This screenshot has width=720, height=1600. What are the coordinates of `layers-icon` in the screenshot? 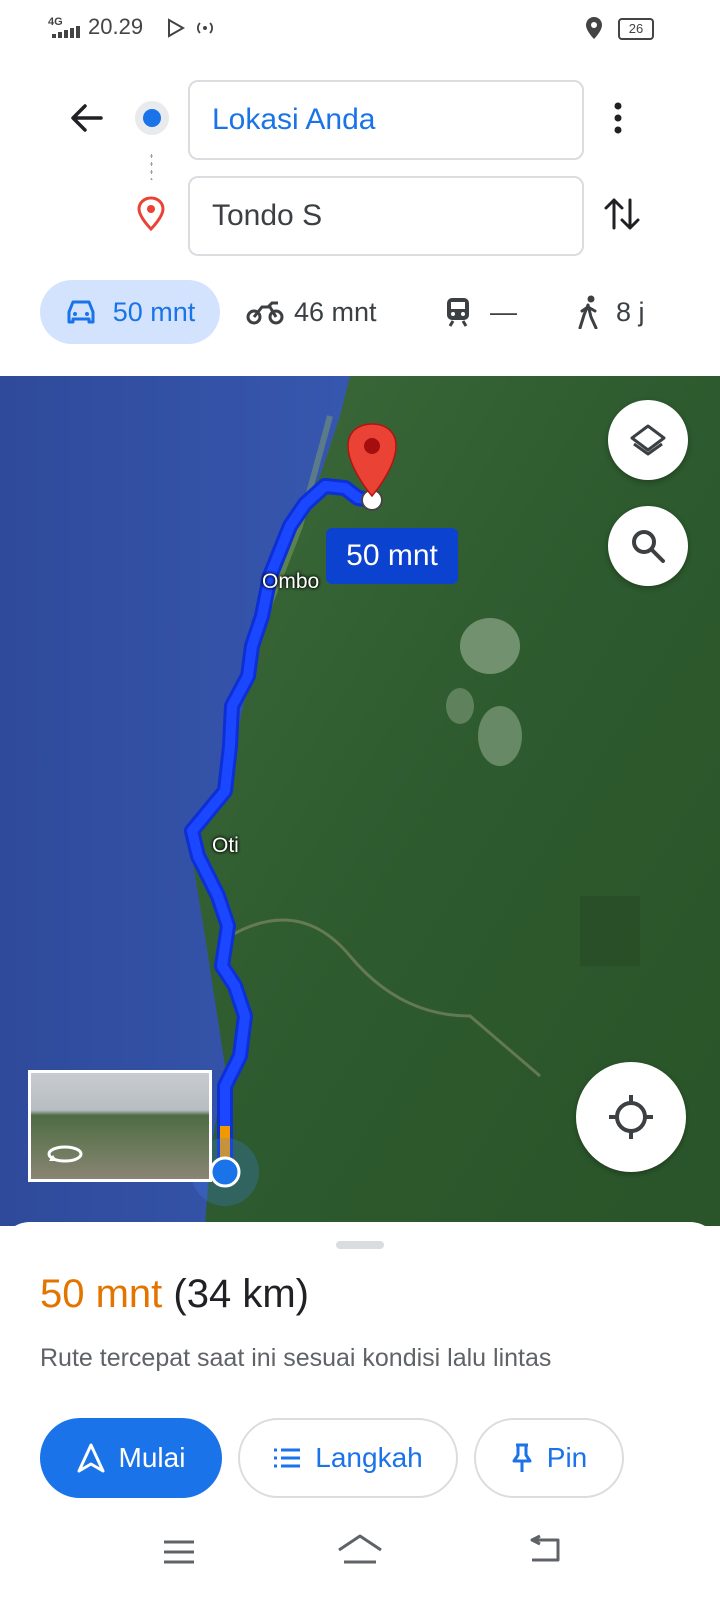 It's located at (648, 440).